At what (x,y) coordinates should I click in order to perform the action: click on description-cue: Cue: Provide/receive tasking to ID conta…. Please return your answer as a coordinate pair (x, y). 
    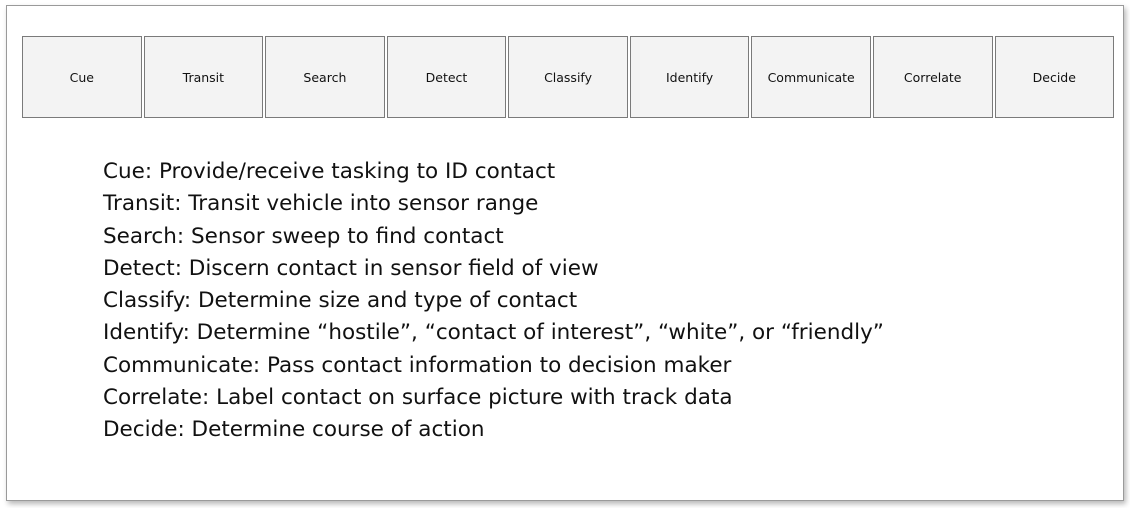
    Looking at the image, I should click on (329, 171).